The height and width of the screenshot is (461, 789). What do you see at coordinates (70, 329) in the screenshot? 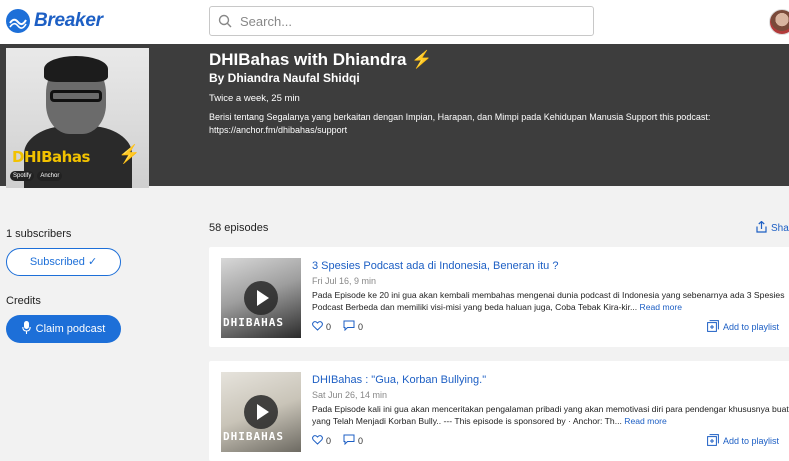
I see `claim-podcast-label: Claim podcast` at bounding box center [70, 329].